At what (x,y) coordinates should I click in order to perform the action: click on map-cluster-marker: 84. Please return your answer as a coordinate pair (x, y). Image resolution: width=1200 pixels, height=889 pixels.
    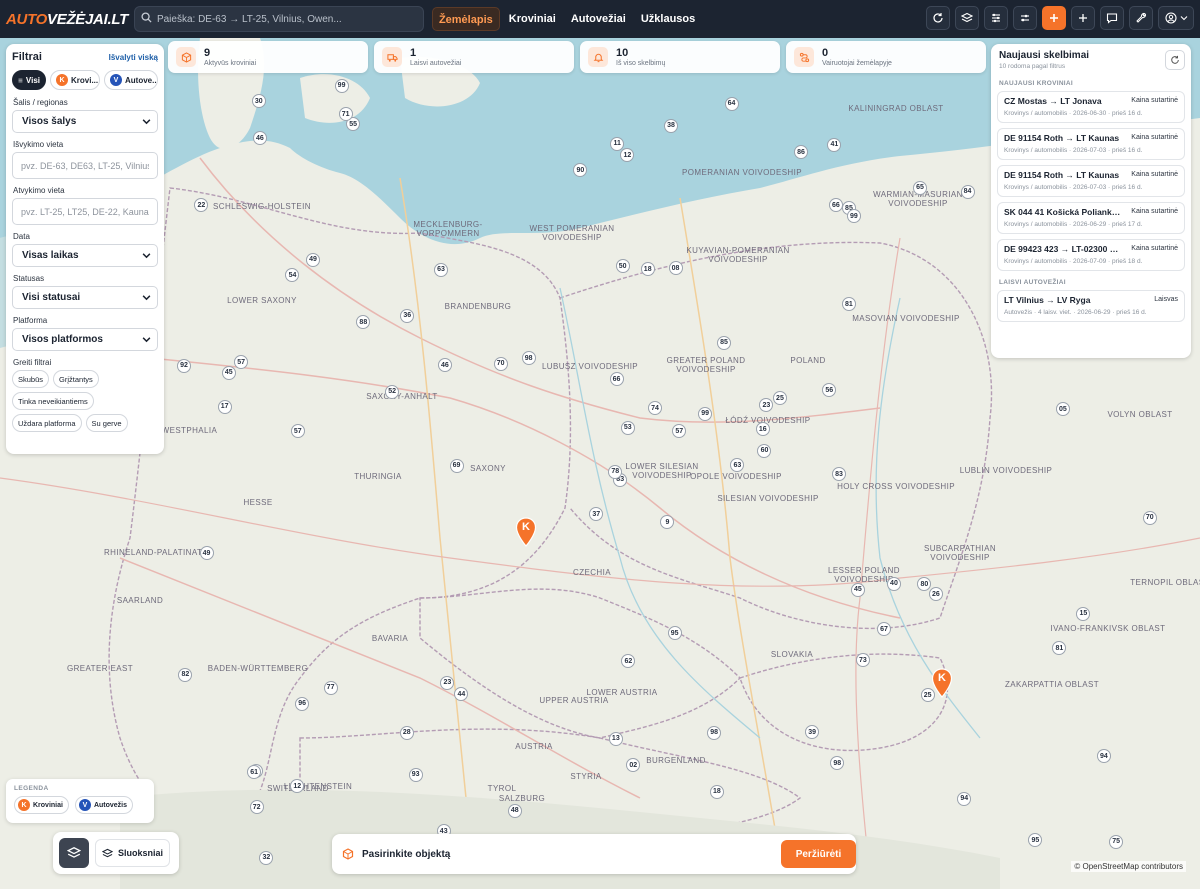
    Looking at the image, I should click on (967, 191).